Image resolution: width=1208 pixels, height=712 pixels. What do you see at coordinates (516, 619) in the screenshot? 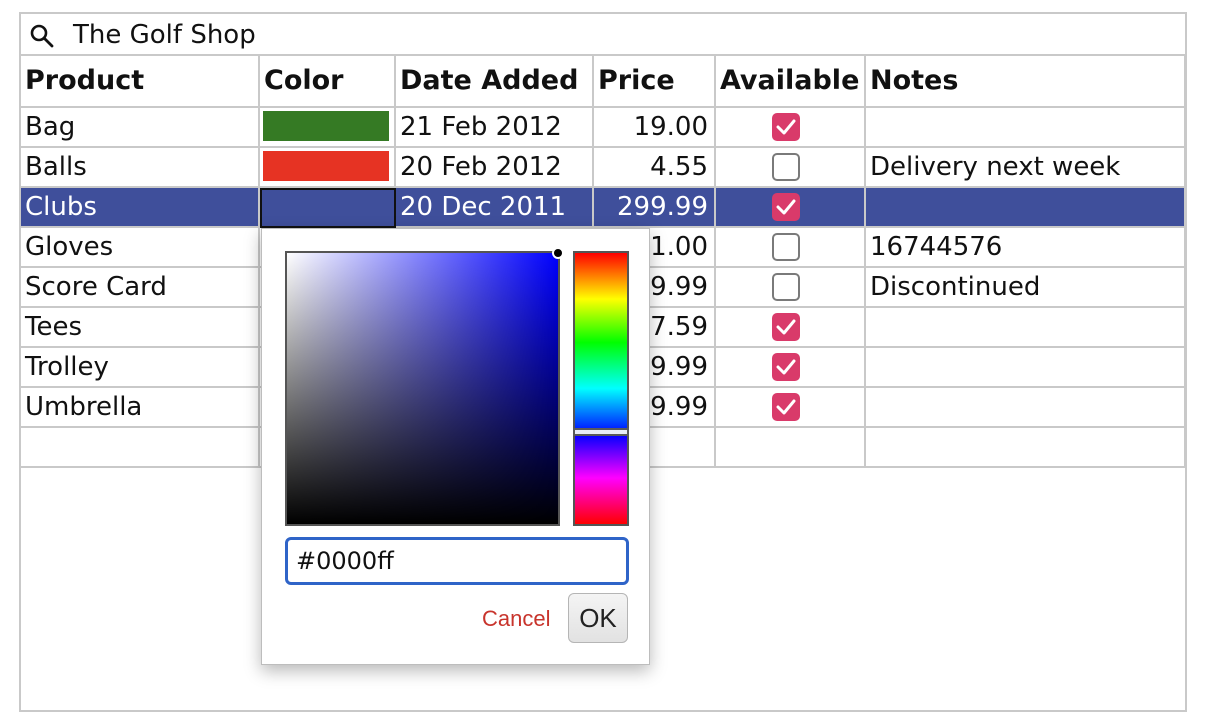
I see `cancel-button: Cancel` at bounding box center [516, 619].